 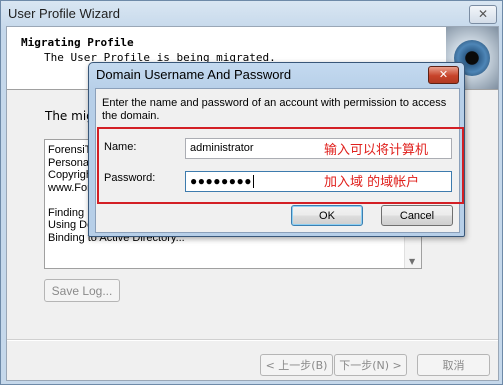 I want to click on dialog-title: Domain Username And Password, so click(x=194, y=74).